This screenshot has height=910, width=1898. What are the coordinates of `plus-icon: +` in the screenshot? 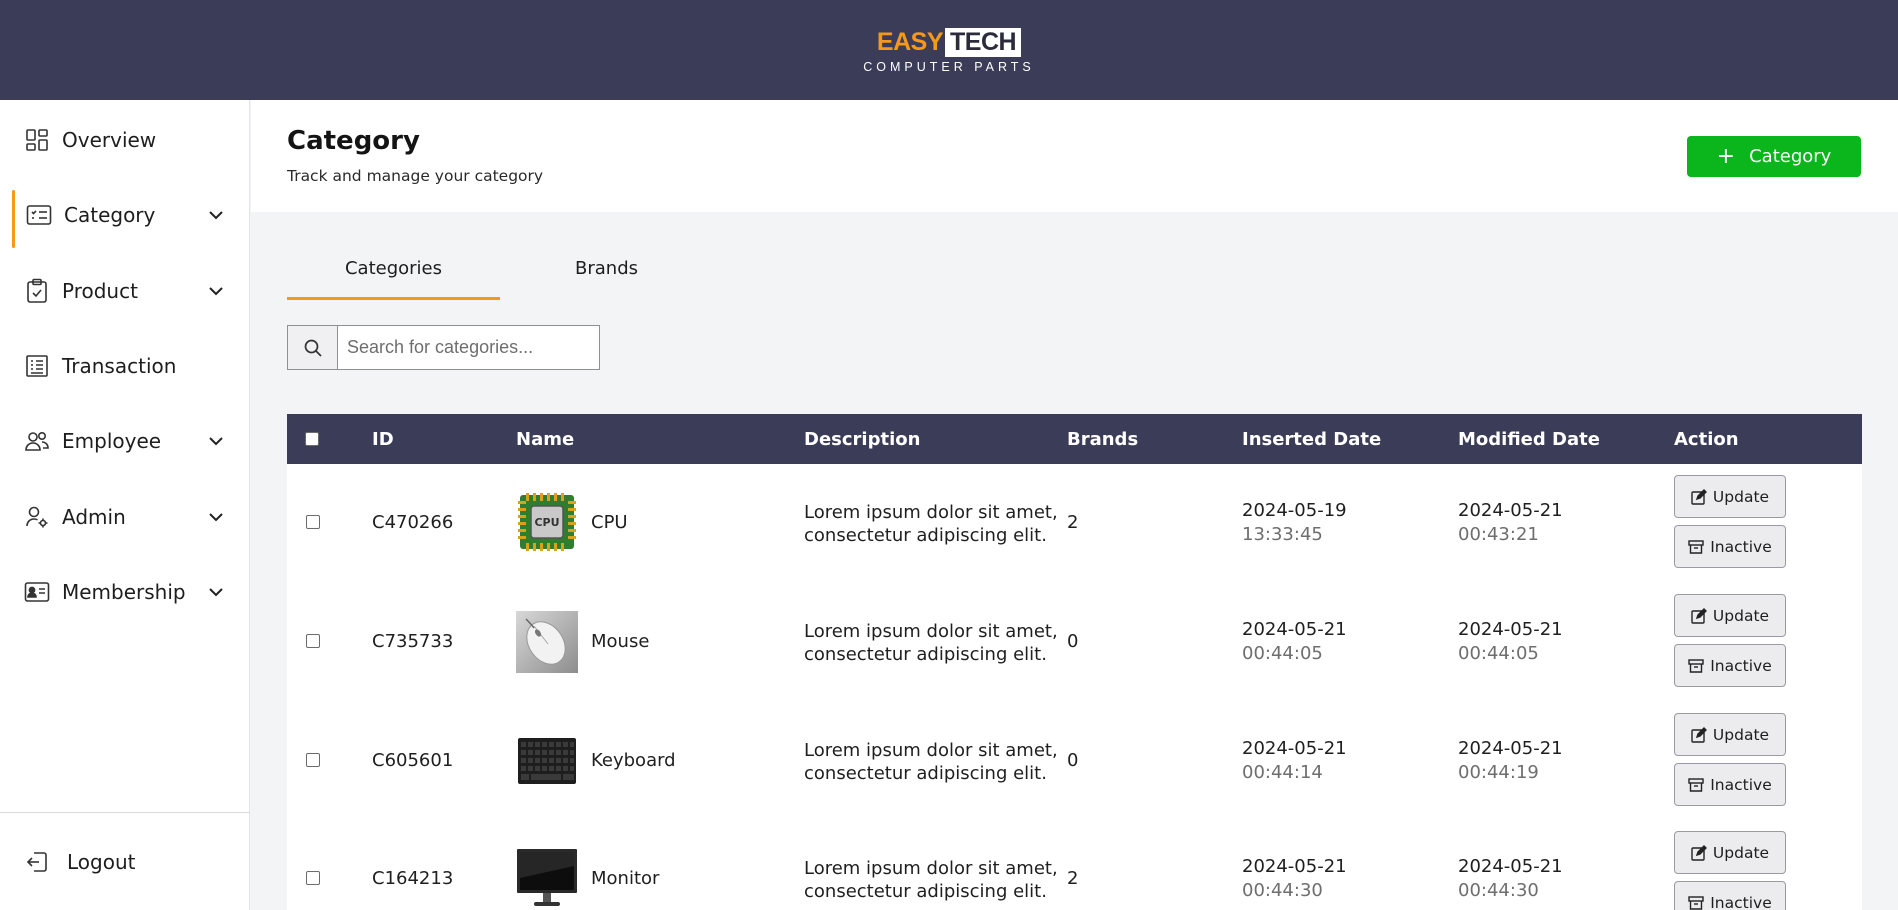 It's located at (1726, 156).